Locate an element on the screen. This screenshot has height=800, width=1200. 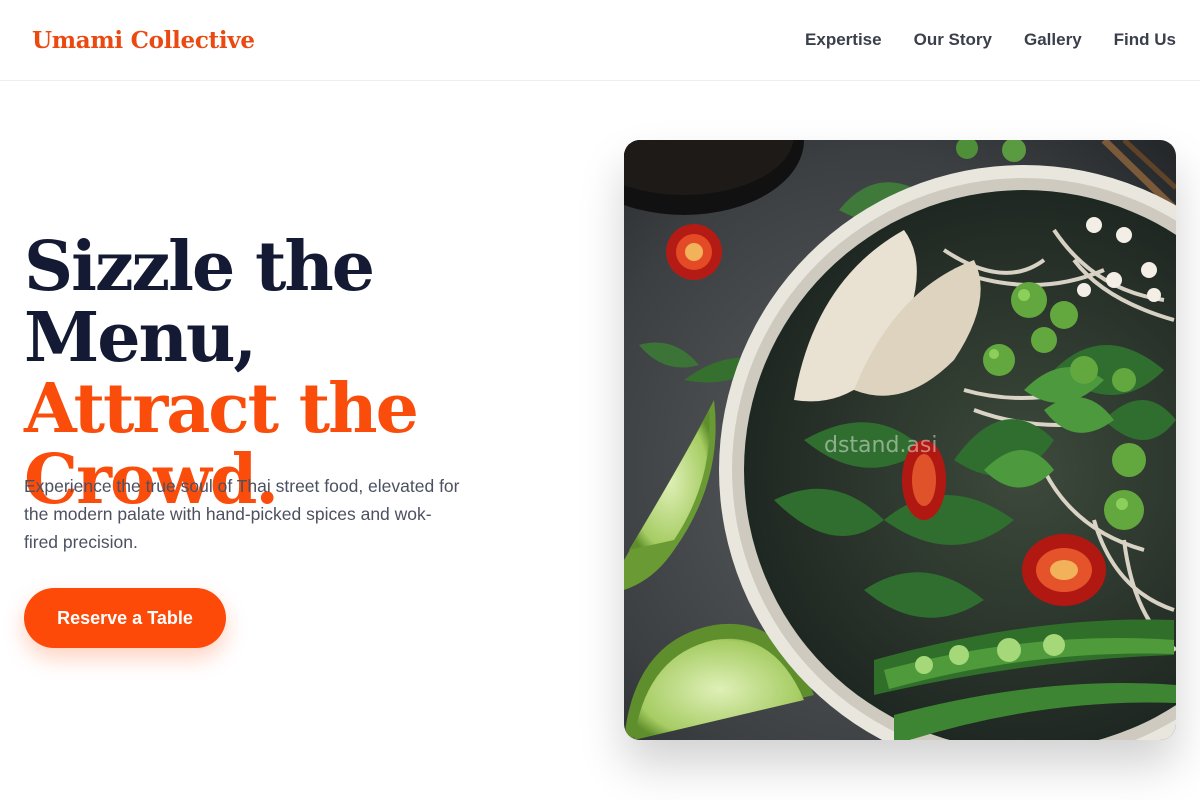
nav-item-our-story: Our Story is located at coordinates (953, 40).